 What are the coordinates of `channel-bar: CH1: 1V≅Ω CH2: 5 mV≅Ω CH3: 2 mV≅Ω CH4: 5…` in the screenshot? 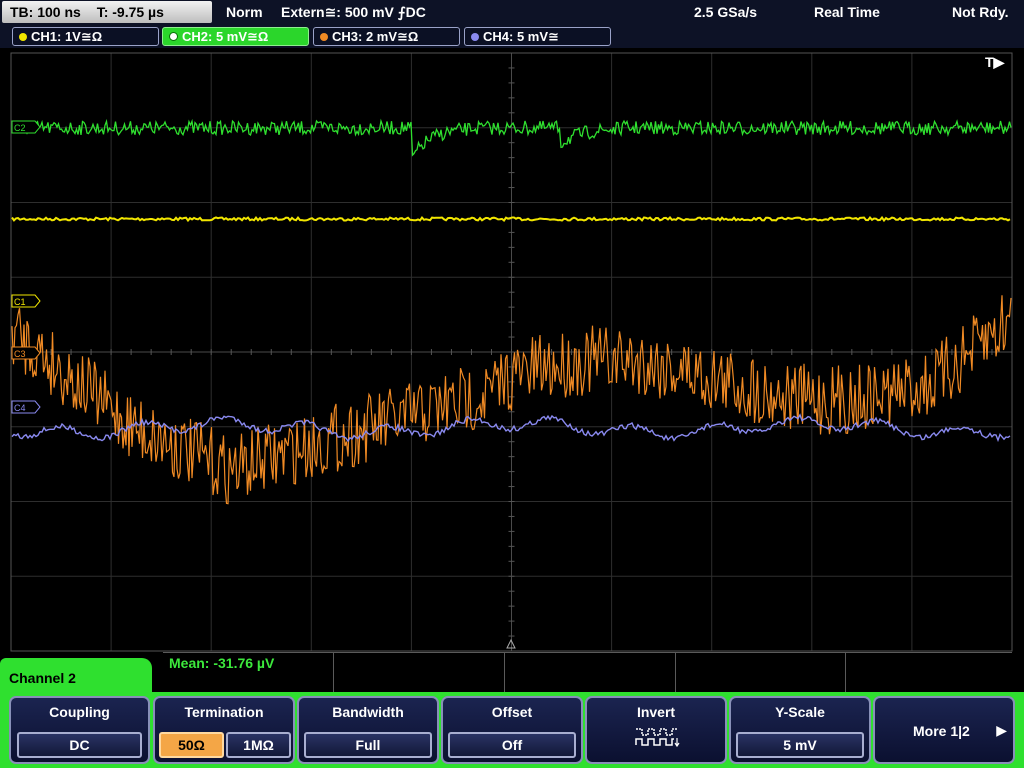 It's located at (512, 37).